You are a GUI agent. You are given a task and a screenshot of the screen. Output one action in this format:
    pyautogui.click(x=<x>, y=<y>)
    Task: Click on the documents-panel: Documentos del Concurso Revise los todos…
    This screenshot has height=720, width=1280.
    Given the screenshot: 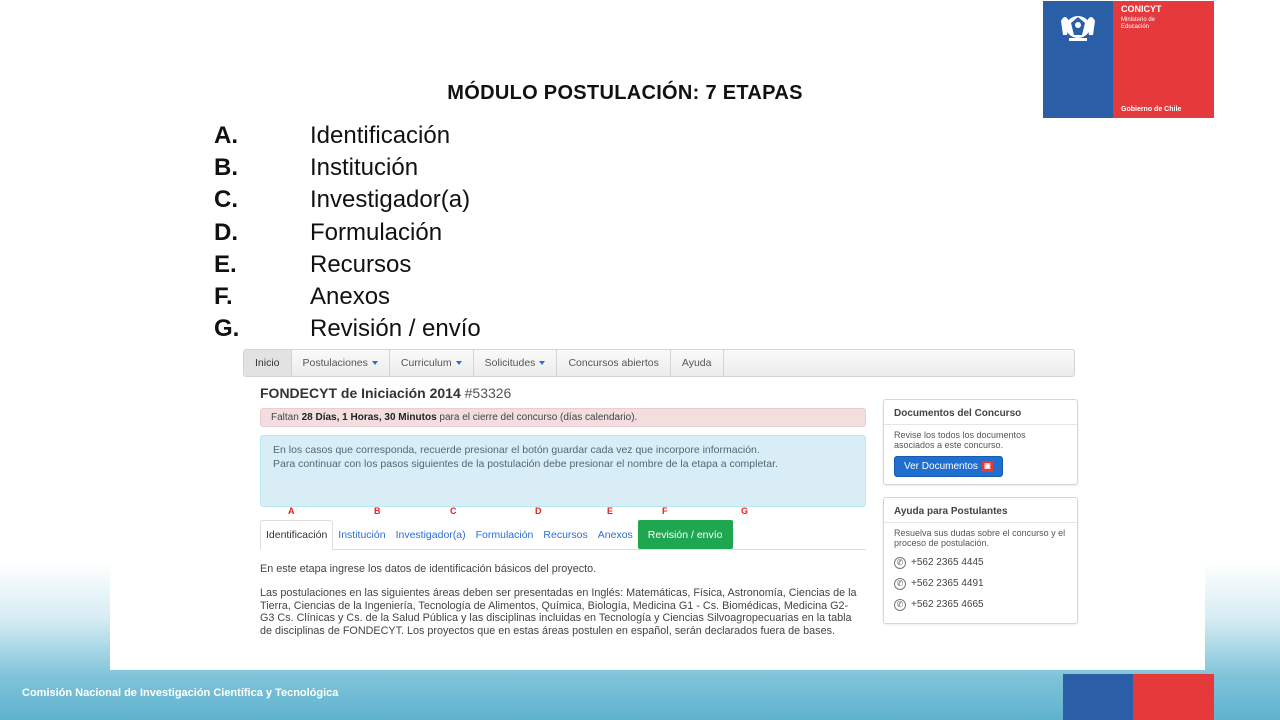 What is the action you would take?
    pyautogui.click(x=980, y=442)
    